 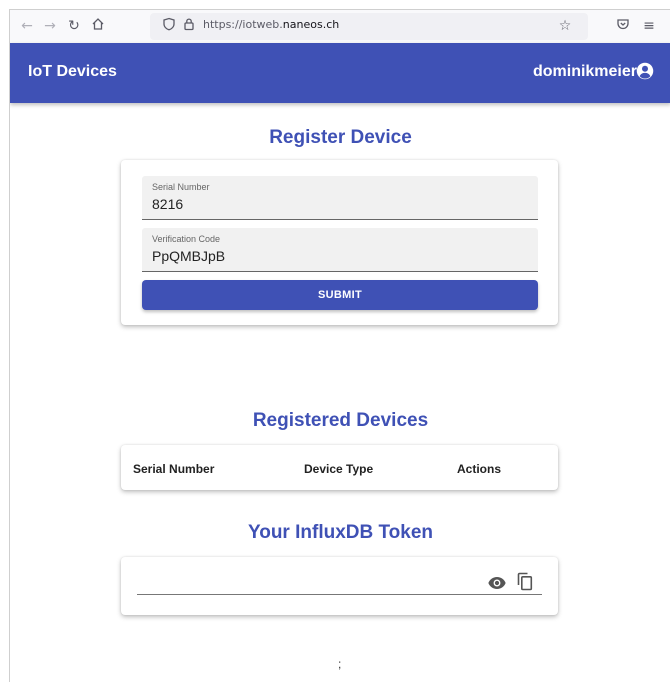 I want to click on visibility-eye-icon, so click(x=497, y=583).